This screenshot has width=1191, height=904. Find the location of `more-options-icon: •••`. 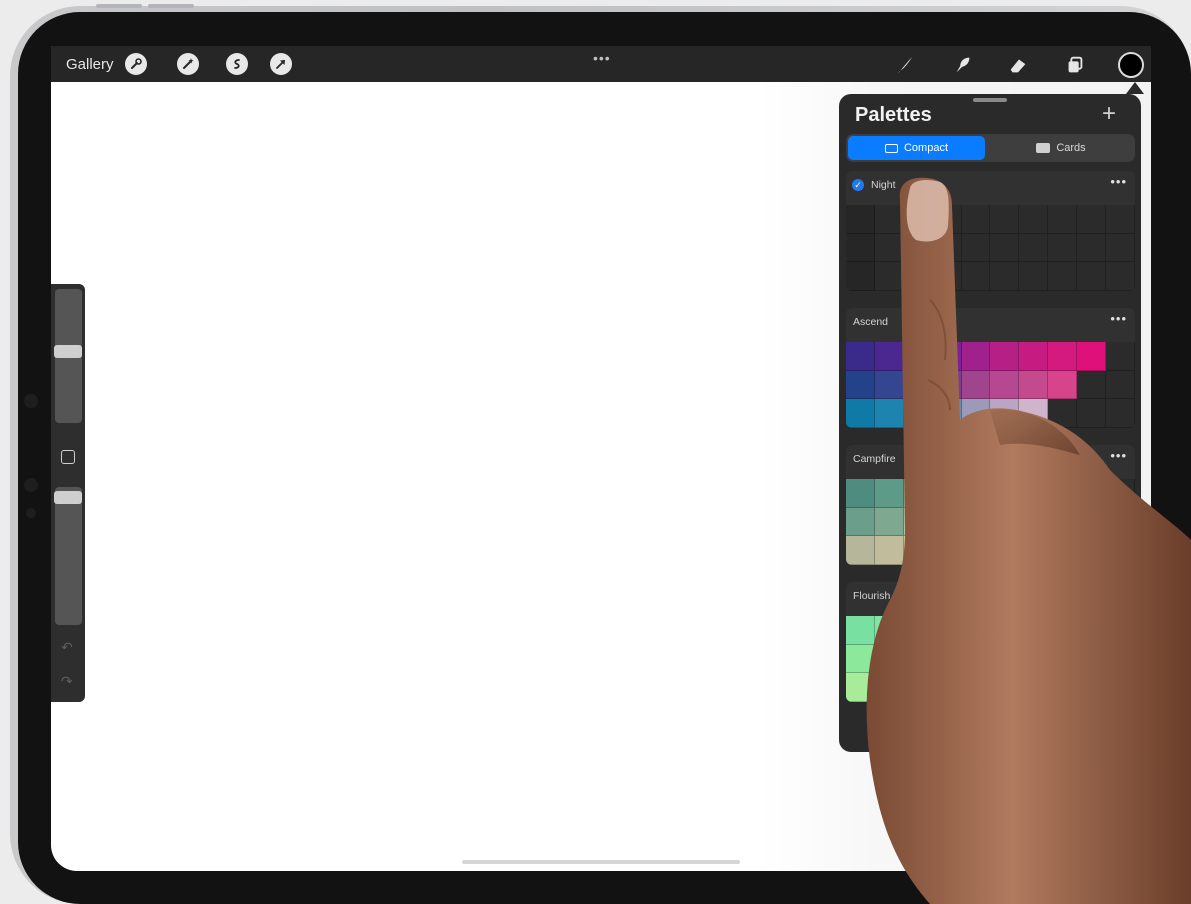

more-options-icon: ••• is located at coordinates (602, 58).